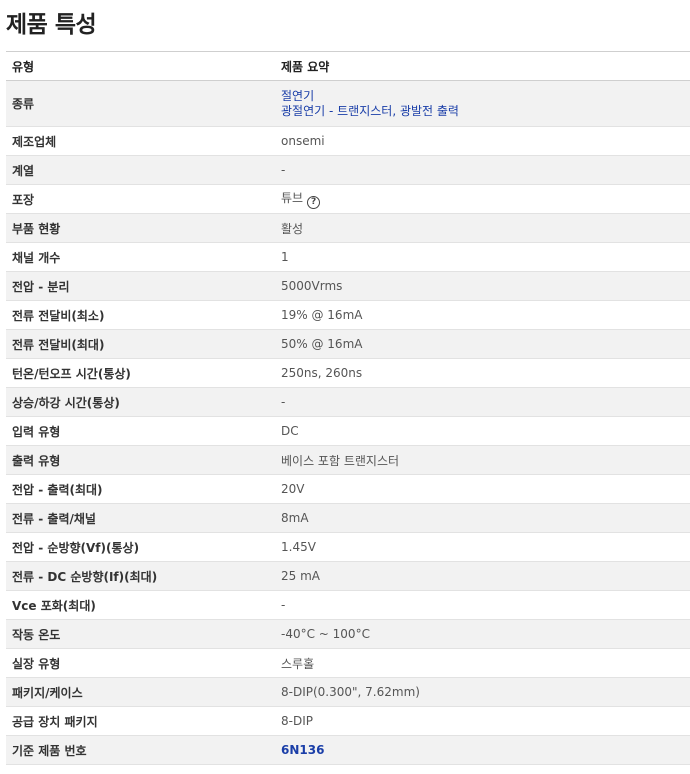  Describe the element at coordinates (140, 66) in the screenshot. I see `column-header-type: 유형` at that location.